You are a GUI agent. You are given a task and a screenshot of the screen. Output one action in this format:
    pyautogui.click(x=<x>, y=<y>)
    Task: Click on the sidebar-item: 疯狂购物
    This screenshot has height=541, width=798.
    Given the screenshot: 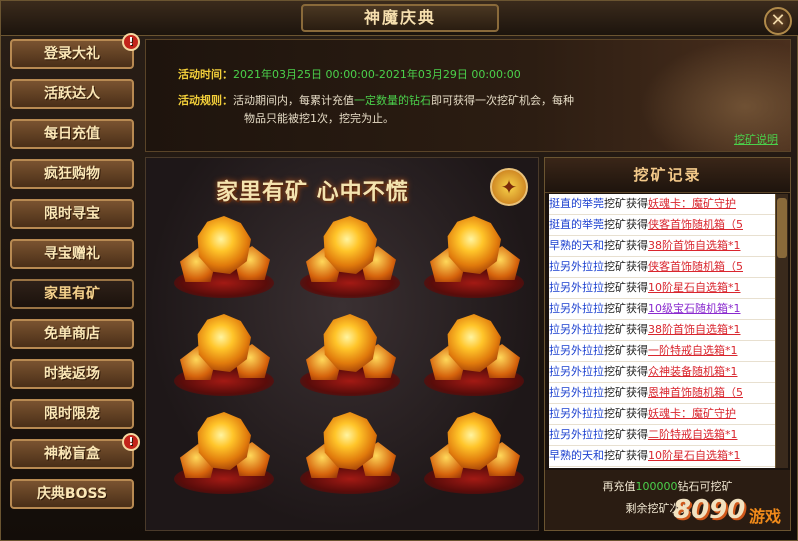 What is the action you would take?
    pyautogui.click(x=72, y=174)
    